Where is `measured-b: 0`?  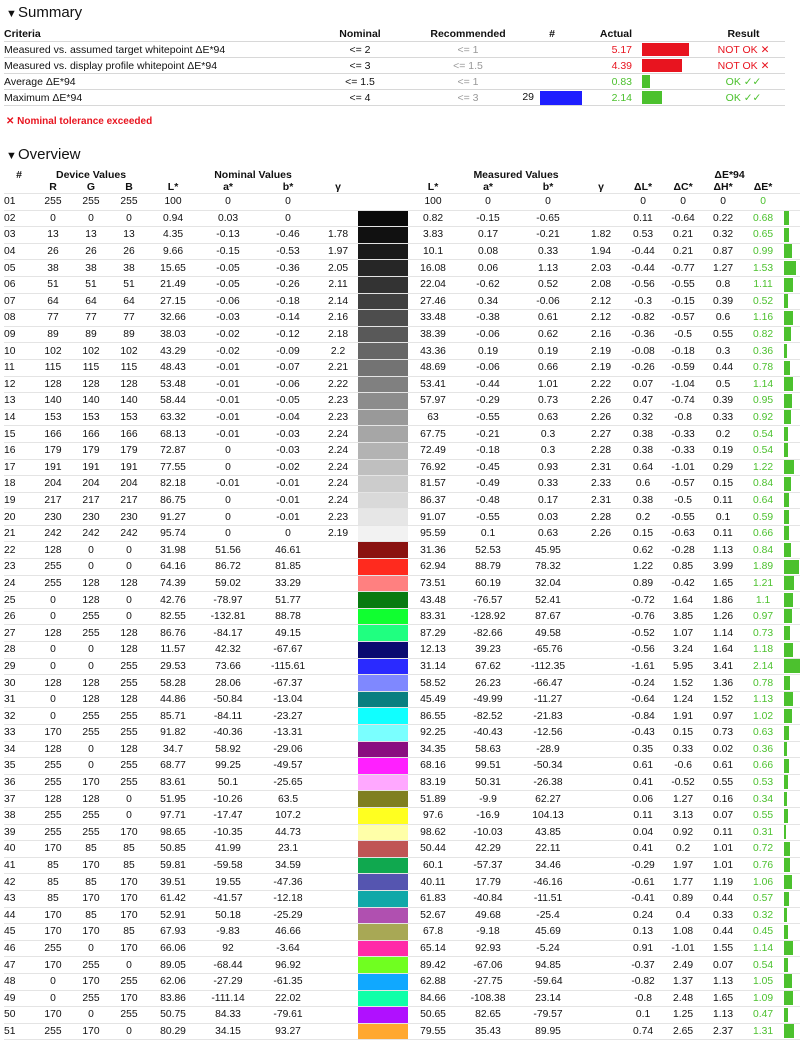 measured-b: 0 is located at coordinates (548, 202).